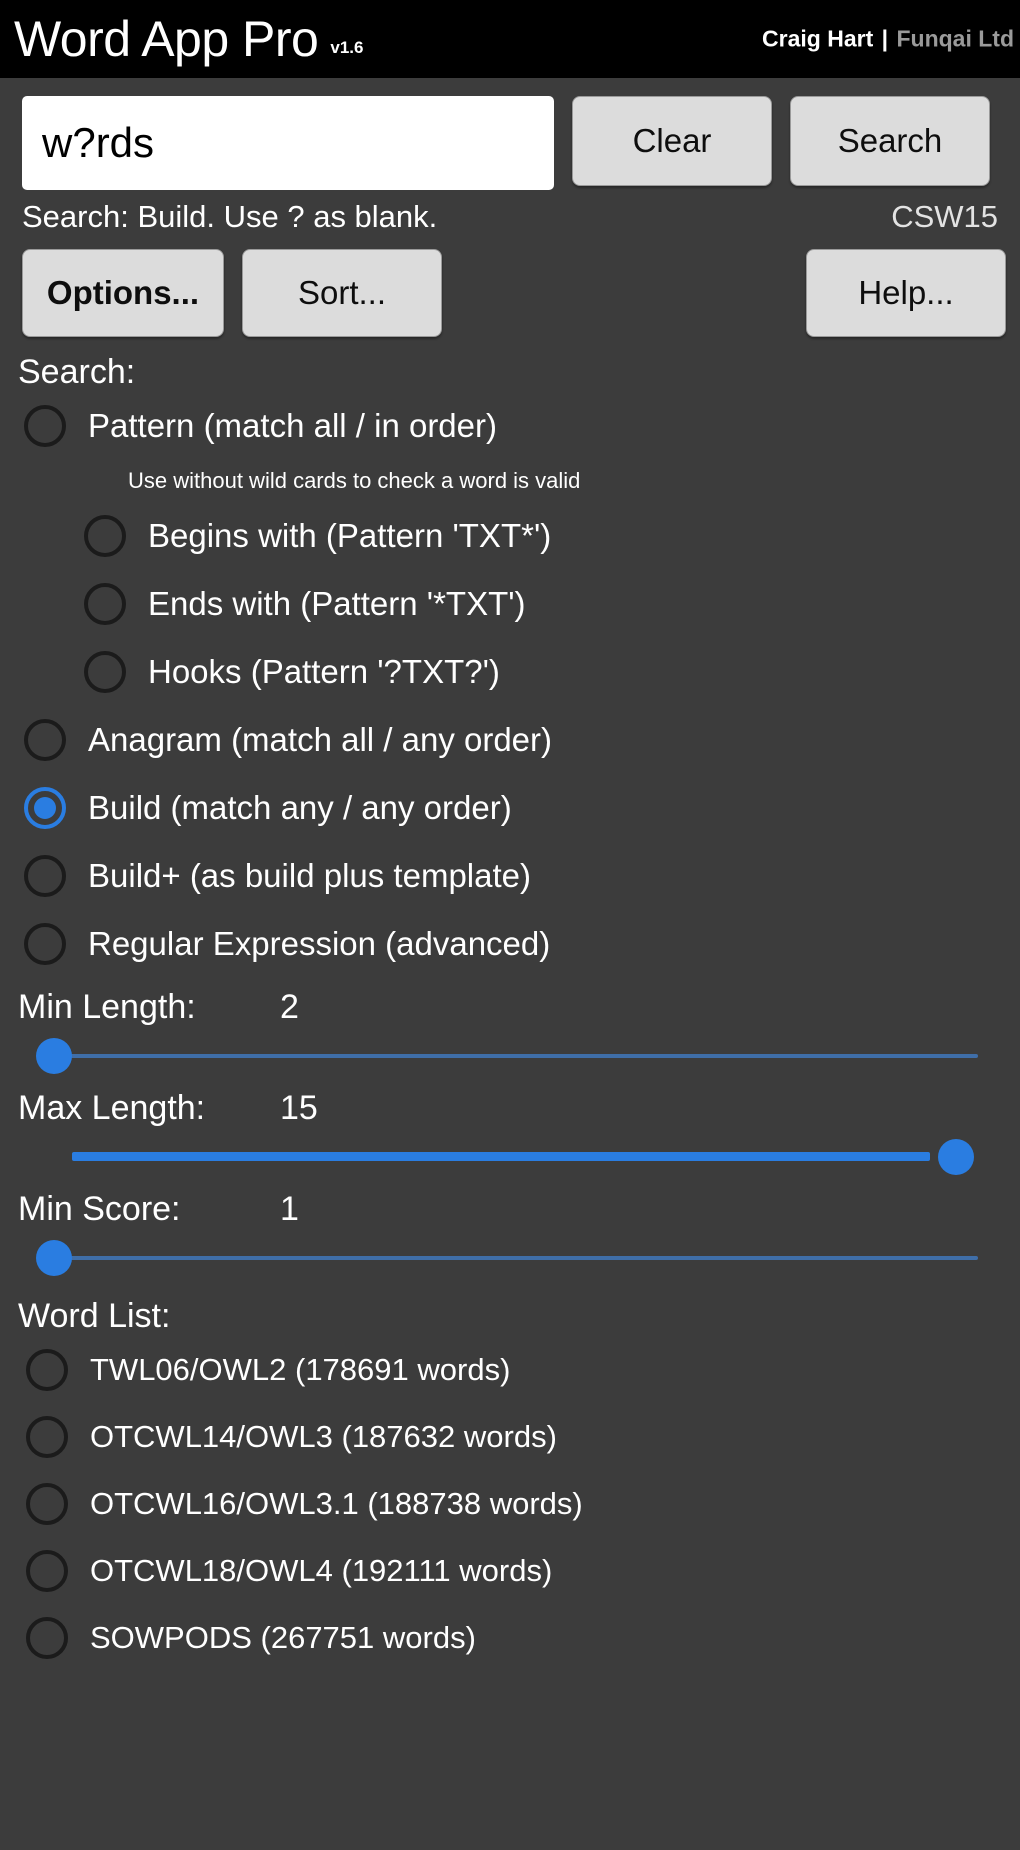 This screenshot has width=1020, height=1850. Describe the element at coordinates (289, 1209) in the screenshot. I see `slider-value: 1` at that location.